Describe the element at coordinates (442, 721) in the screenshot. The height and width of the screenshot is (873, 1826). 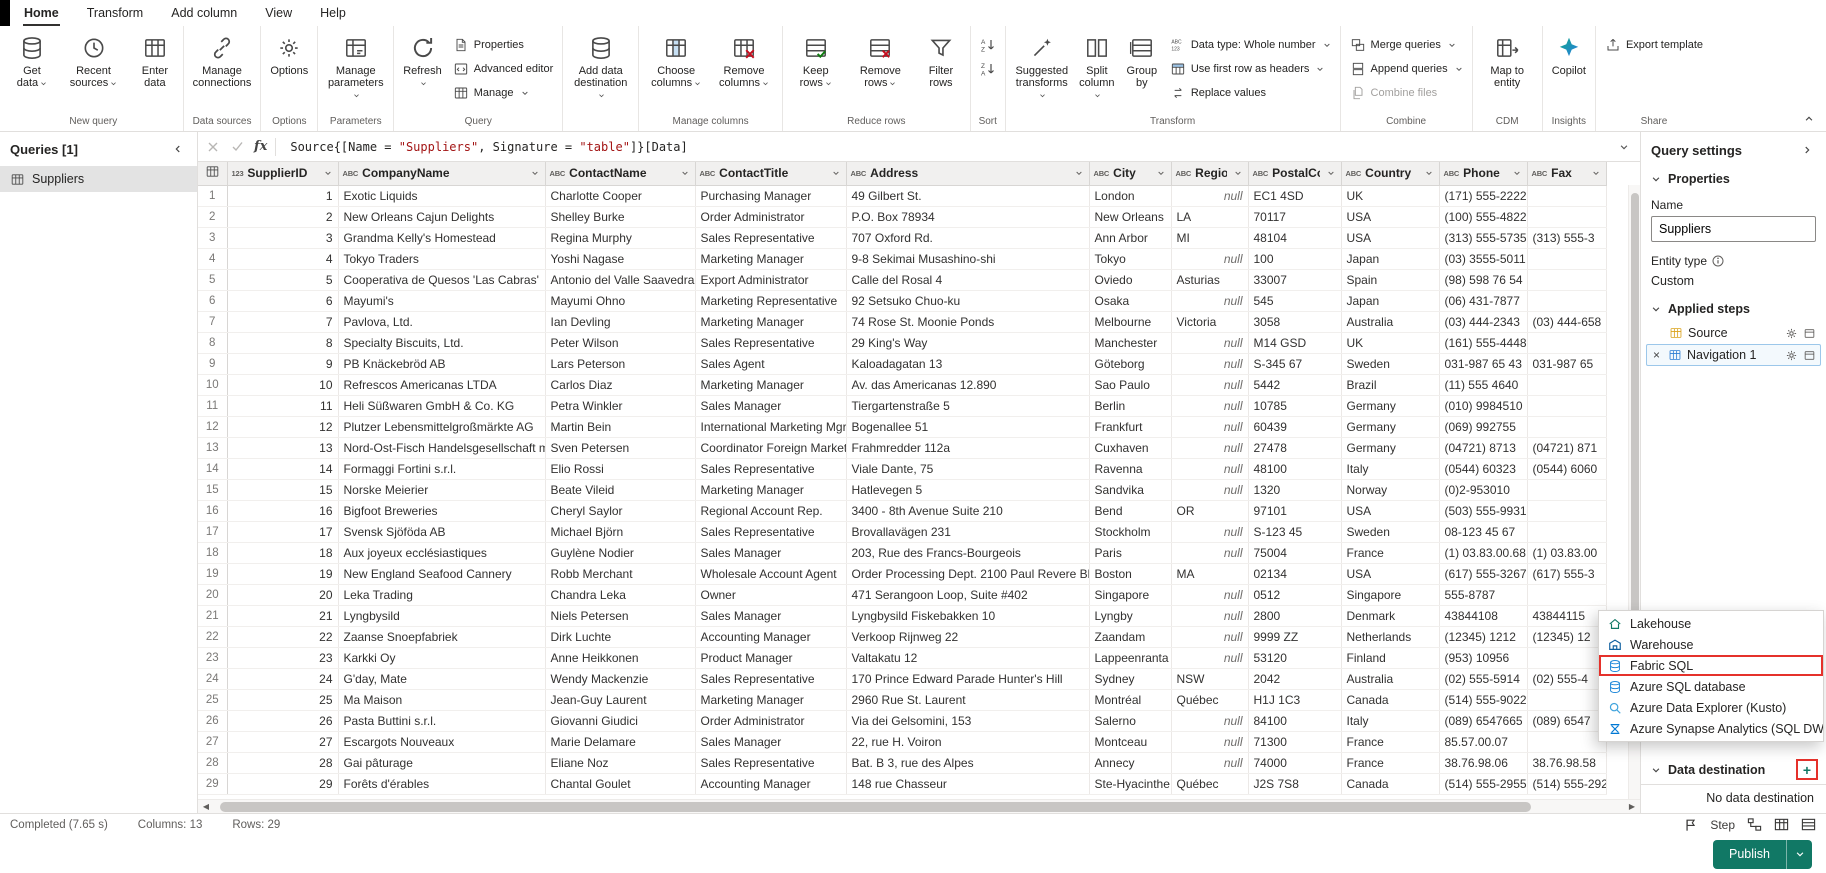
I see `grid-cell: Pasta Buttini s.r.l.` at that location.